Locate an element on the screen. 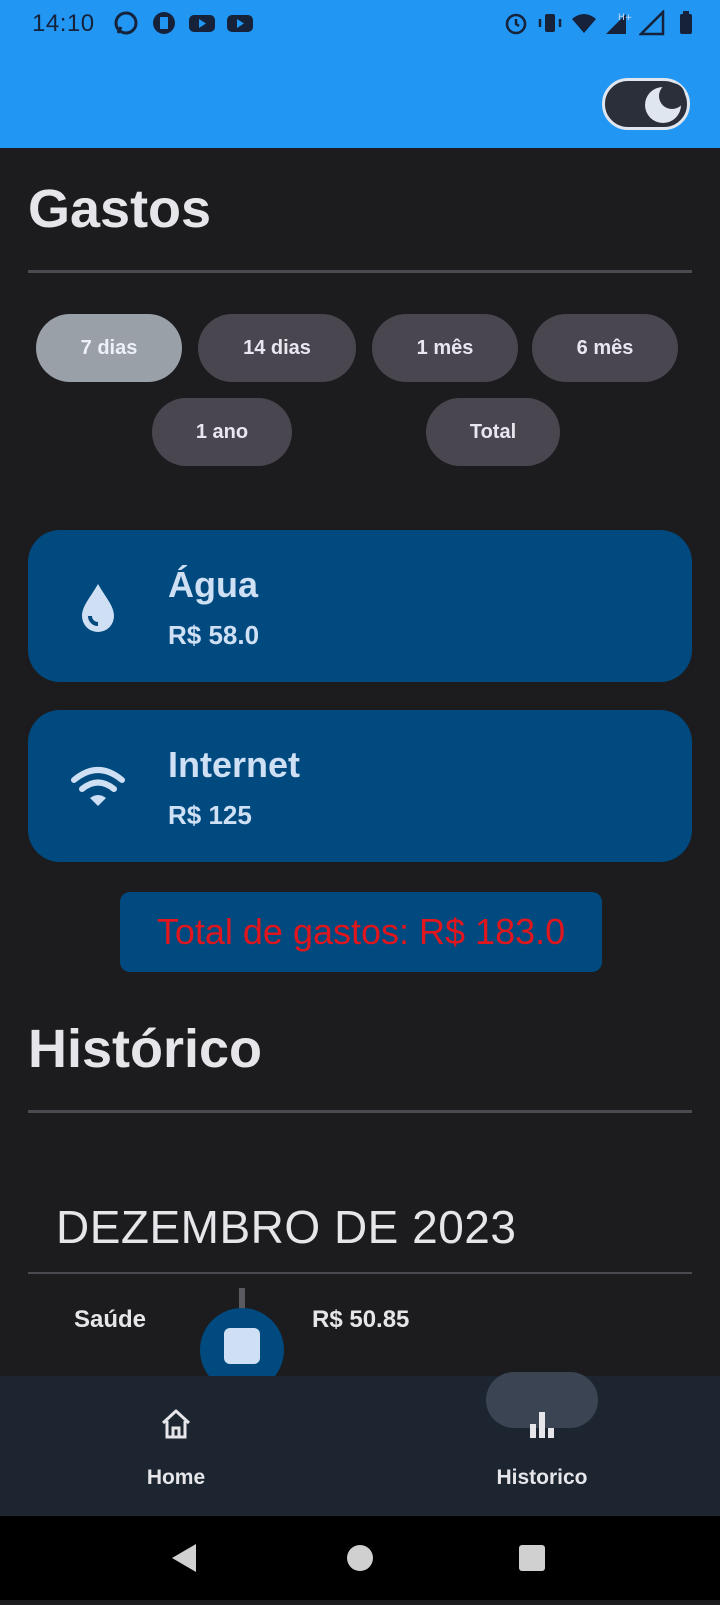  nav-historico: Historico is located at coordinates (542, 1444).